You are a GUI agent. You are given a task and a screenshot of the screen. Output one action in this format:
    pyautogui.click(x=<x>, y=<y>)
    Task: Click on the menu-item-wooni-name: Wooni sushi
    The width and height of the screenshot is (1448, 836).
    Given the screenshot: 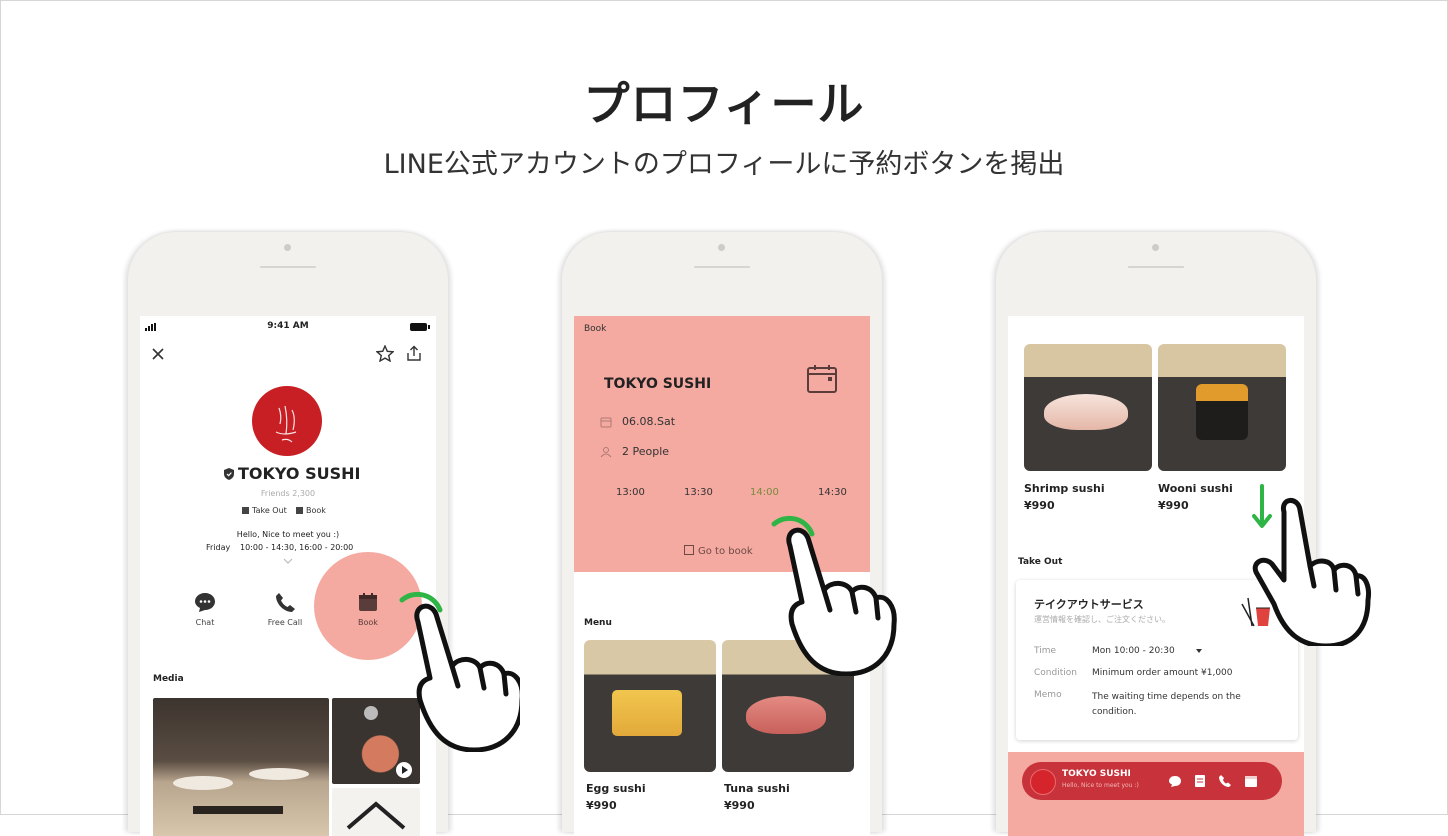 What is the action you would take?
    pyautogui.click(x=1195, y=488)
    